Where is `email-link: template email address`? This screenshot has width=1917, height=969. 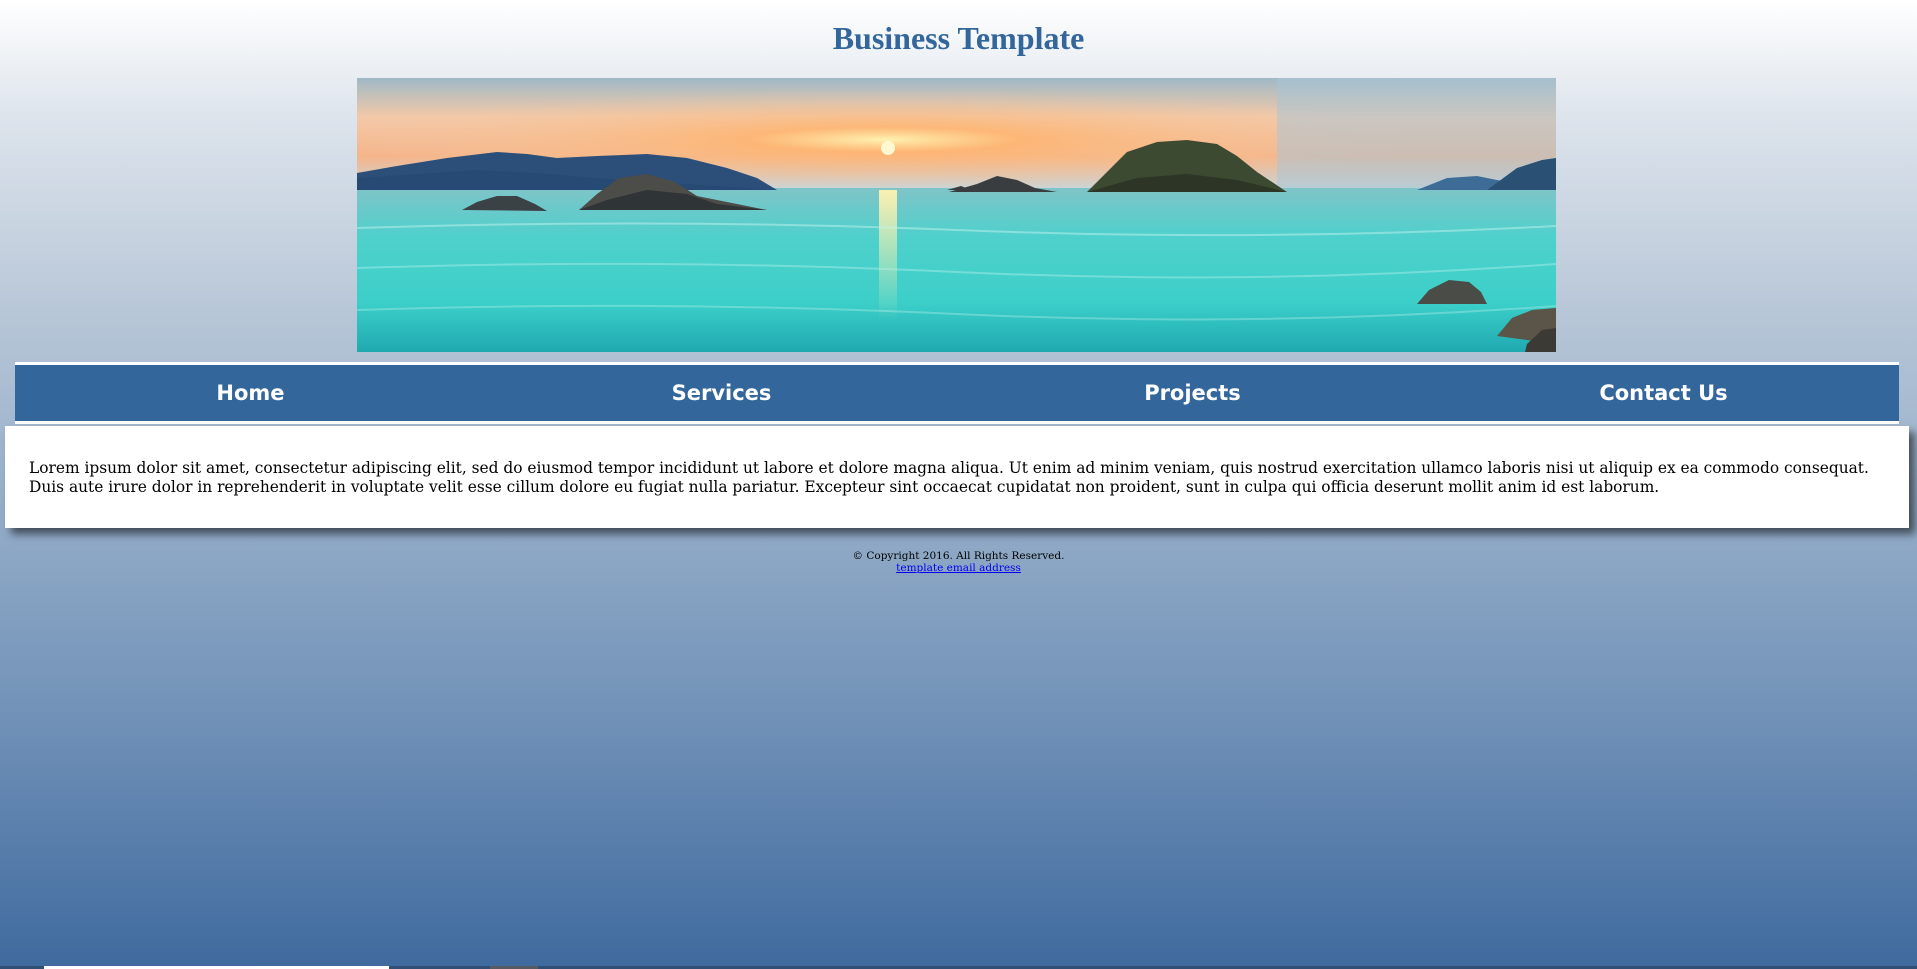 email-link: template email address is located at coordinates (958, 568).